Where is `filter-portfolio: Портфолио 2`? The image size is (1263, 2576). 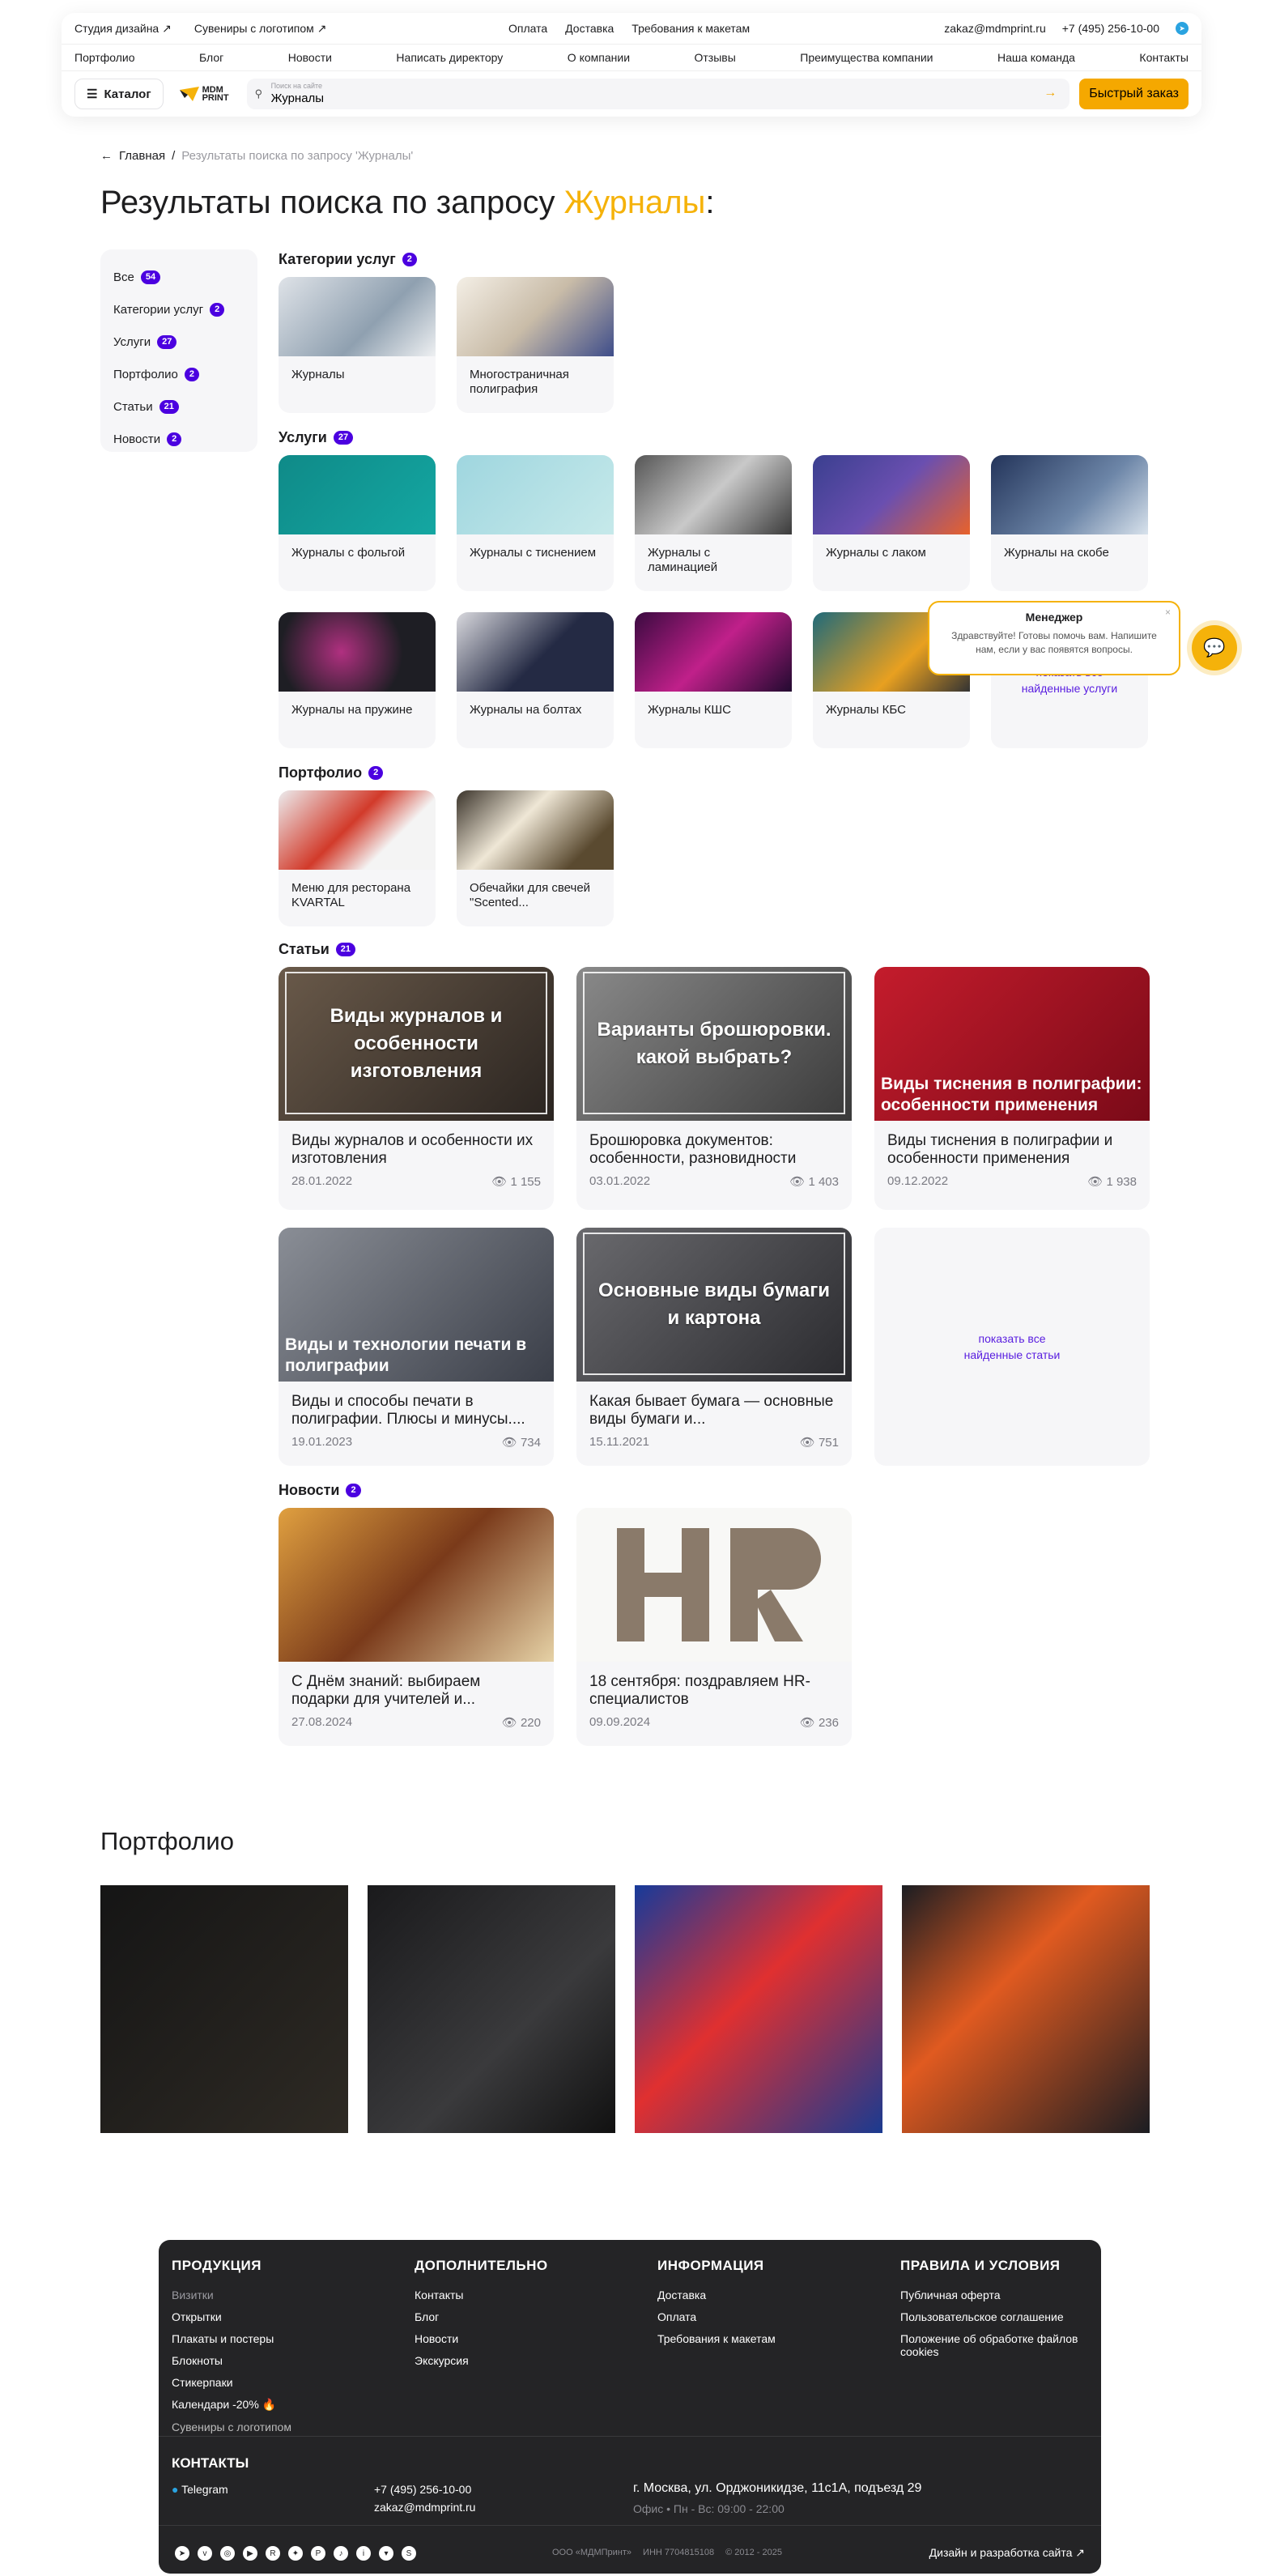
filter-portfolio: Портфолио 2 is located at coordinates (179, 374).